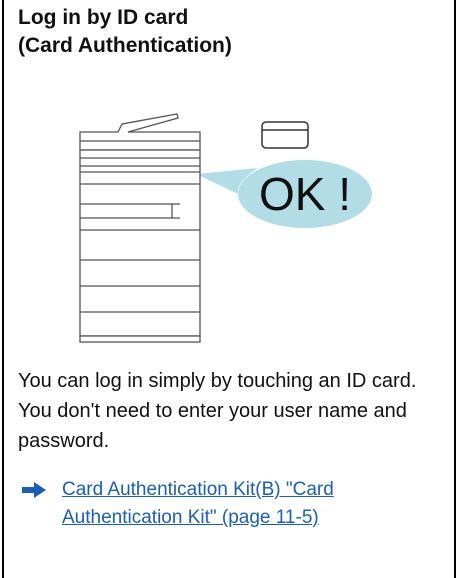 The width and height of the screenshot is (466, 578). I want to click on printer-icon, so click(140, 228).